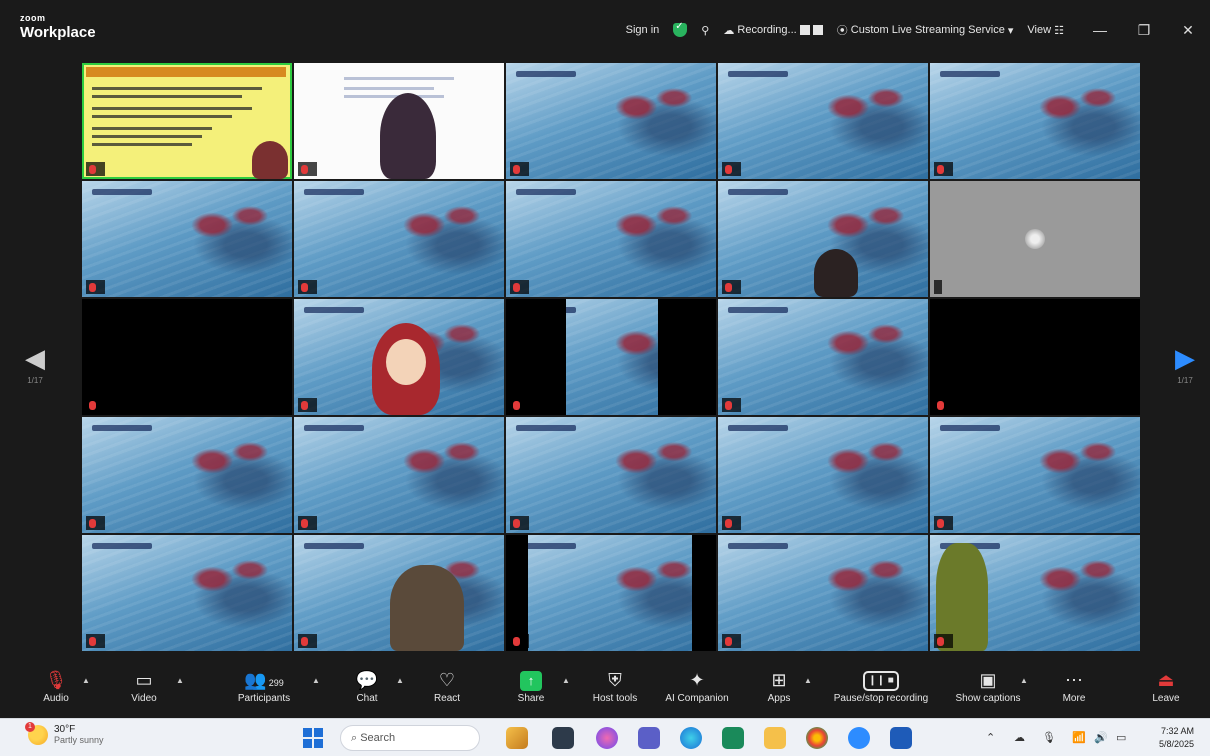 This screenshot has width=1210, height=756. Describe the element at coordinates (313, 738) in the screenshot. I see `windows-start-icon` at that location.